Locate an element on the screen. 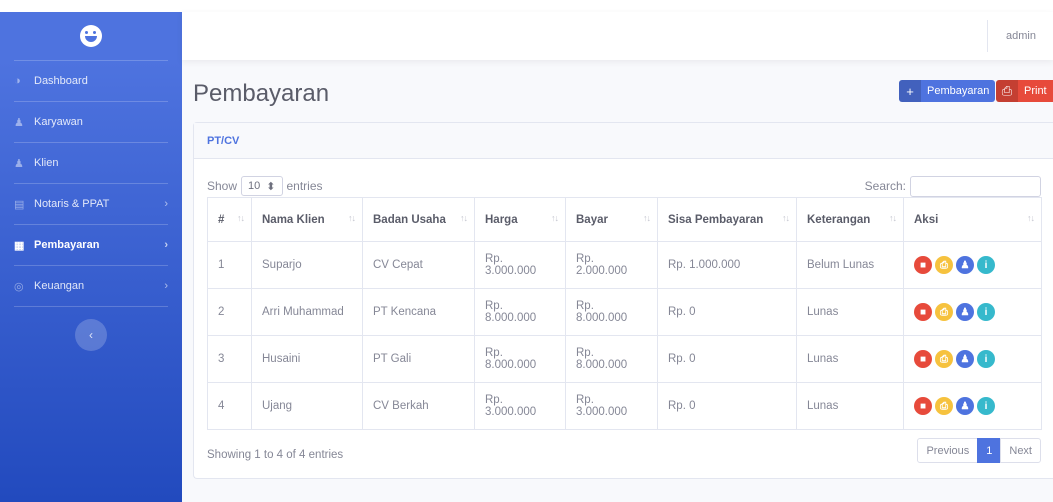 Image resolution: width=1053 pixels, height=502 pixels. entries-length: Show 10 ⬍ entries is located at coordinates (265, 186).